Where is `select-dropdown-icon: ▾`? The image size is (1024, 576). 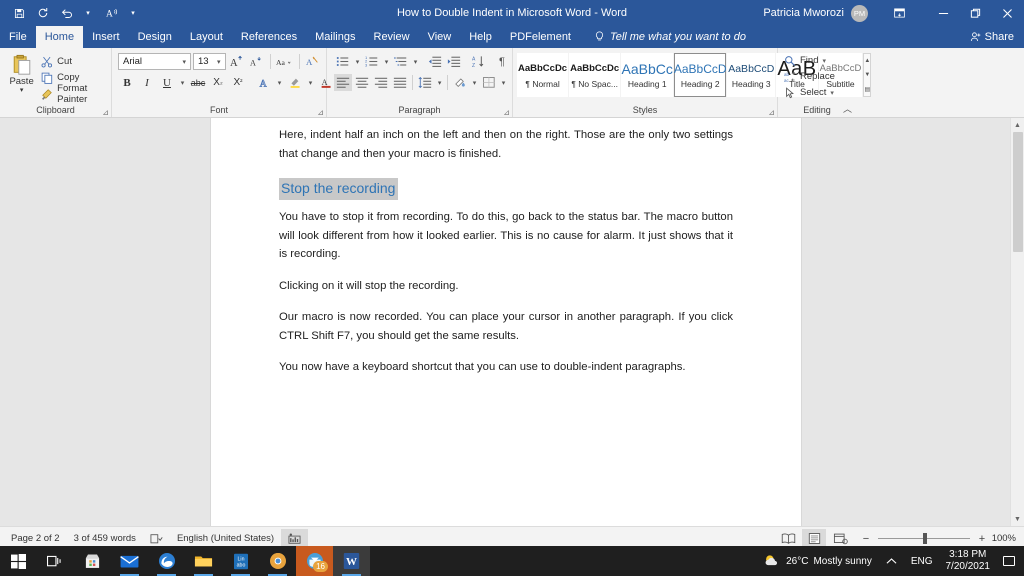 select-dropdown-icon: ▾ is located at coordinates (832, 93).